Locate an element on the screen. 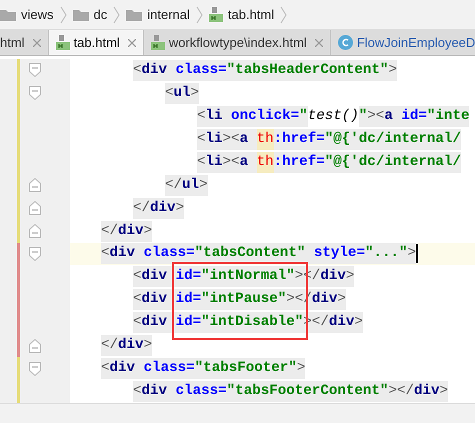 The image size is (475, 423). breadcrumb-item: views is located at coordinates (37, 14).